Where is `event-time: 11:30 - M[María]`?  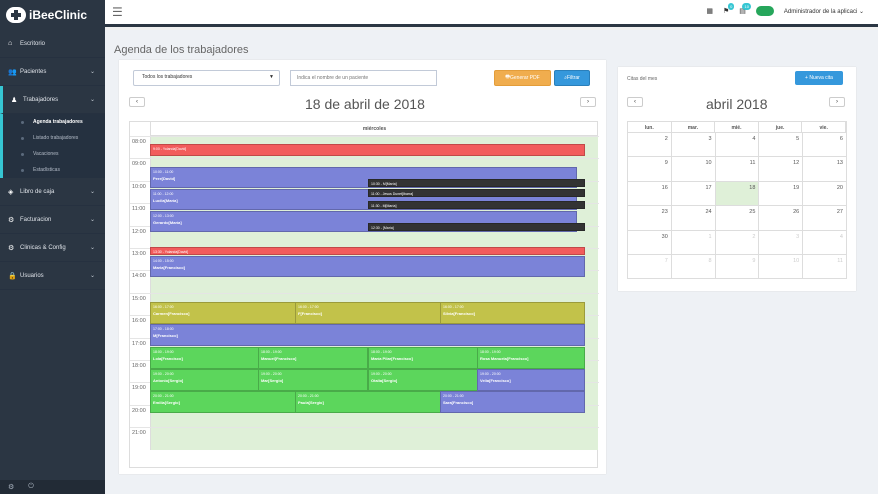
event-time: 11:30 - M[María] is located at coordinates (384, 206).